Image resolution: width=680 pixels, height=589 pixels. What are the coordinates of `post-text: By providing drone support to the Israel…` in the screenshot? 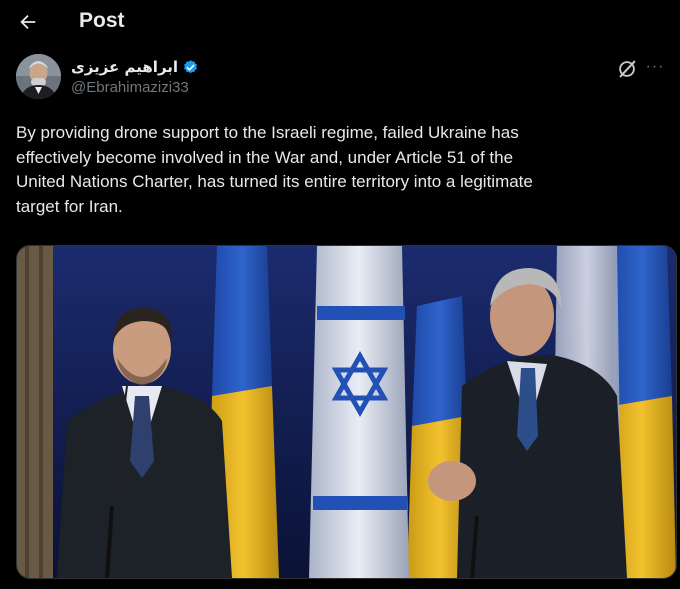 It's located at (274, 169).